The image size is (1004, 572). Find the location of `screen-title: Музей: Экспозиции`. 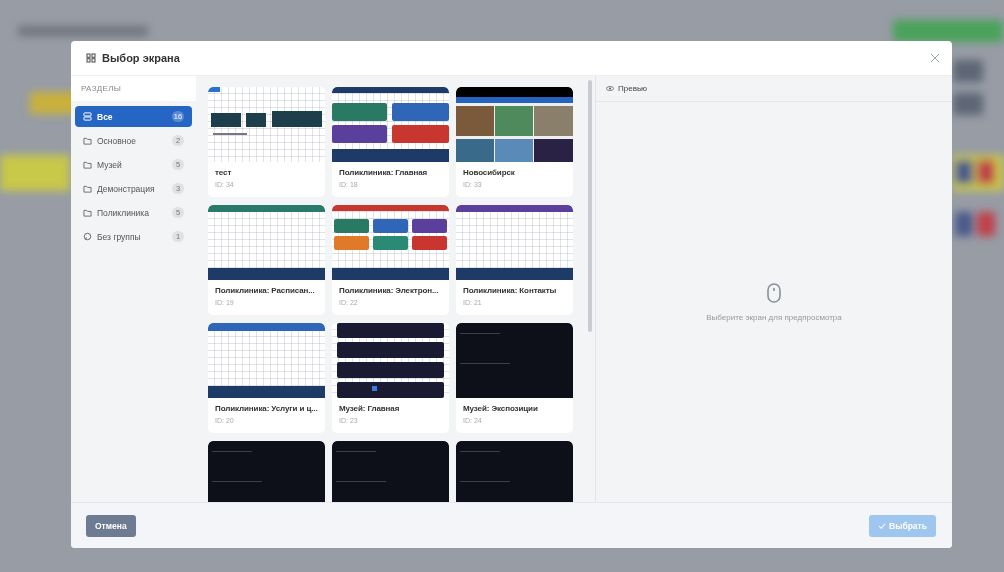

screen-title: Музей: Экспозиции is located at coordinates (500, 408).